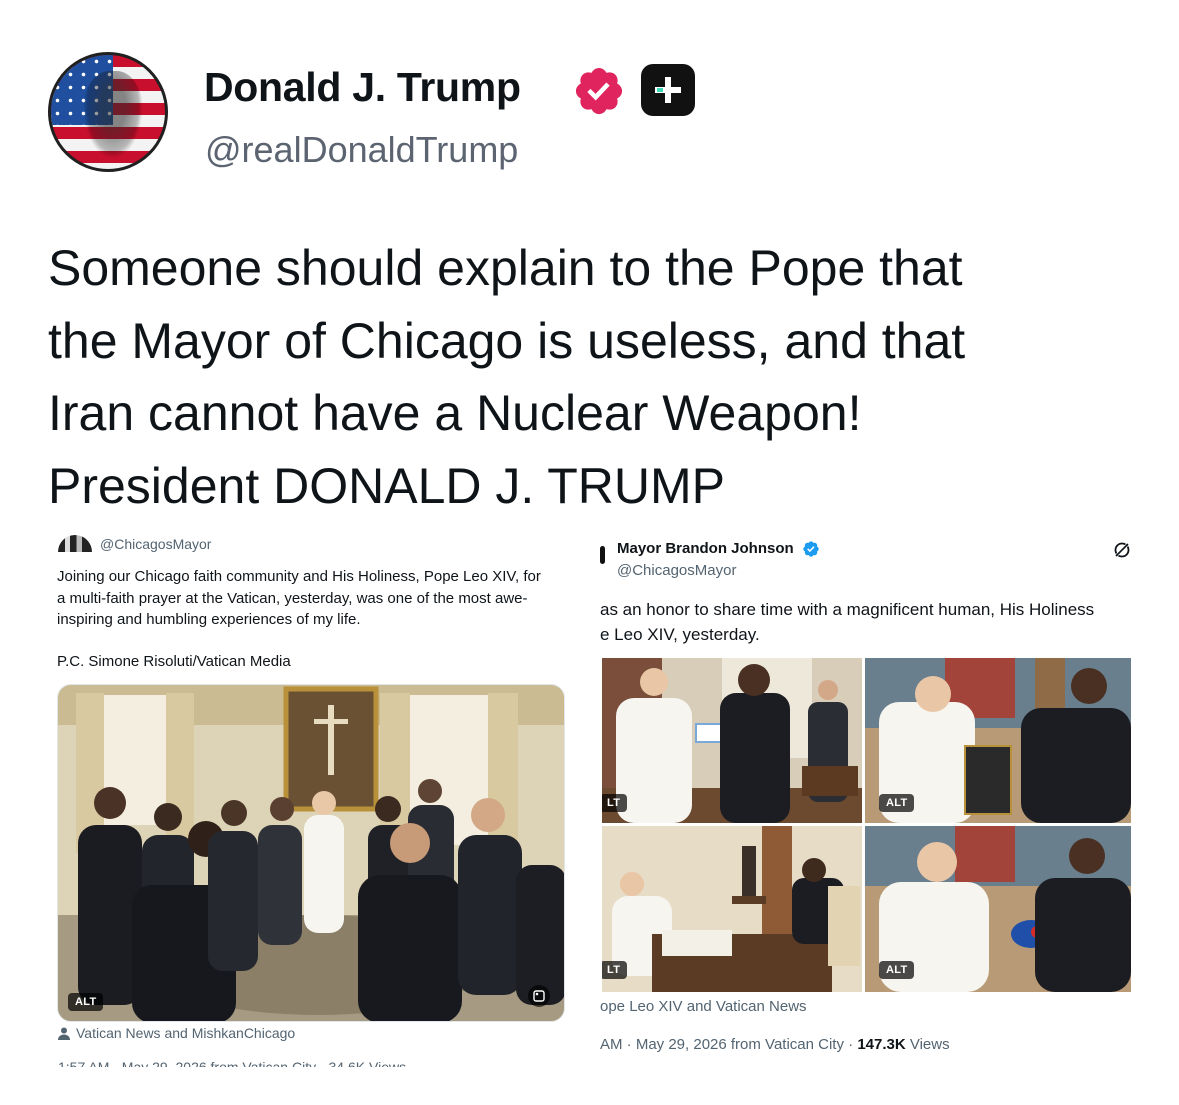  I want to click on left-embed-attribution-text: Vatican News and MishkanChicago, so click(186, 1033).